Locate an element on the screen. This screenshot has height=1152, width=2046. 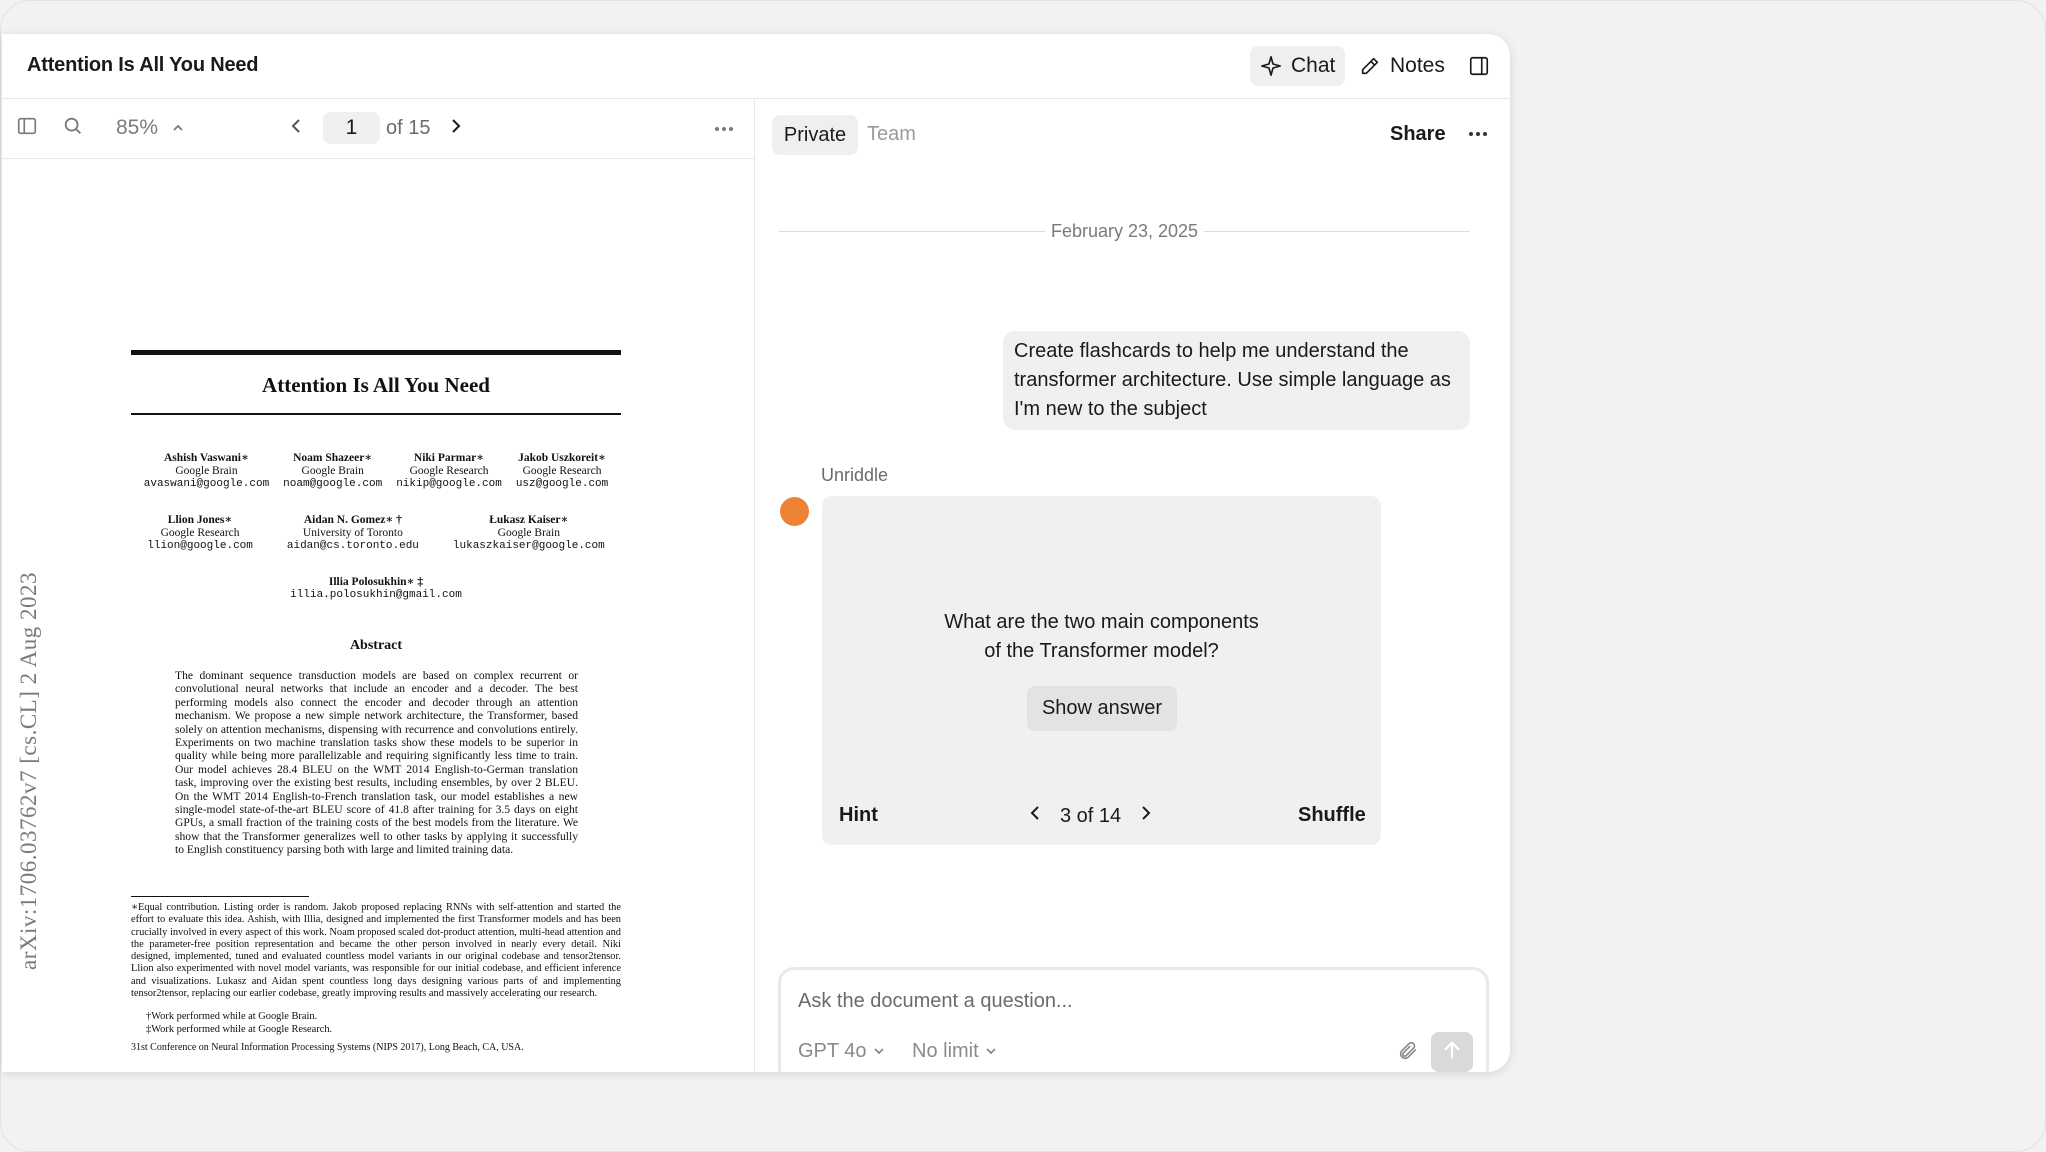
author-name: Llion Jones∗ is located at coordinates (200, 520).